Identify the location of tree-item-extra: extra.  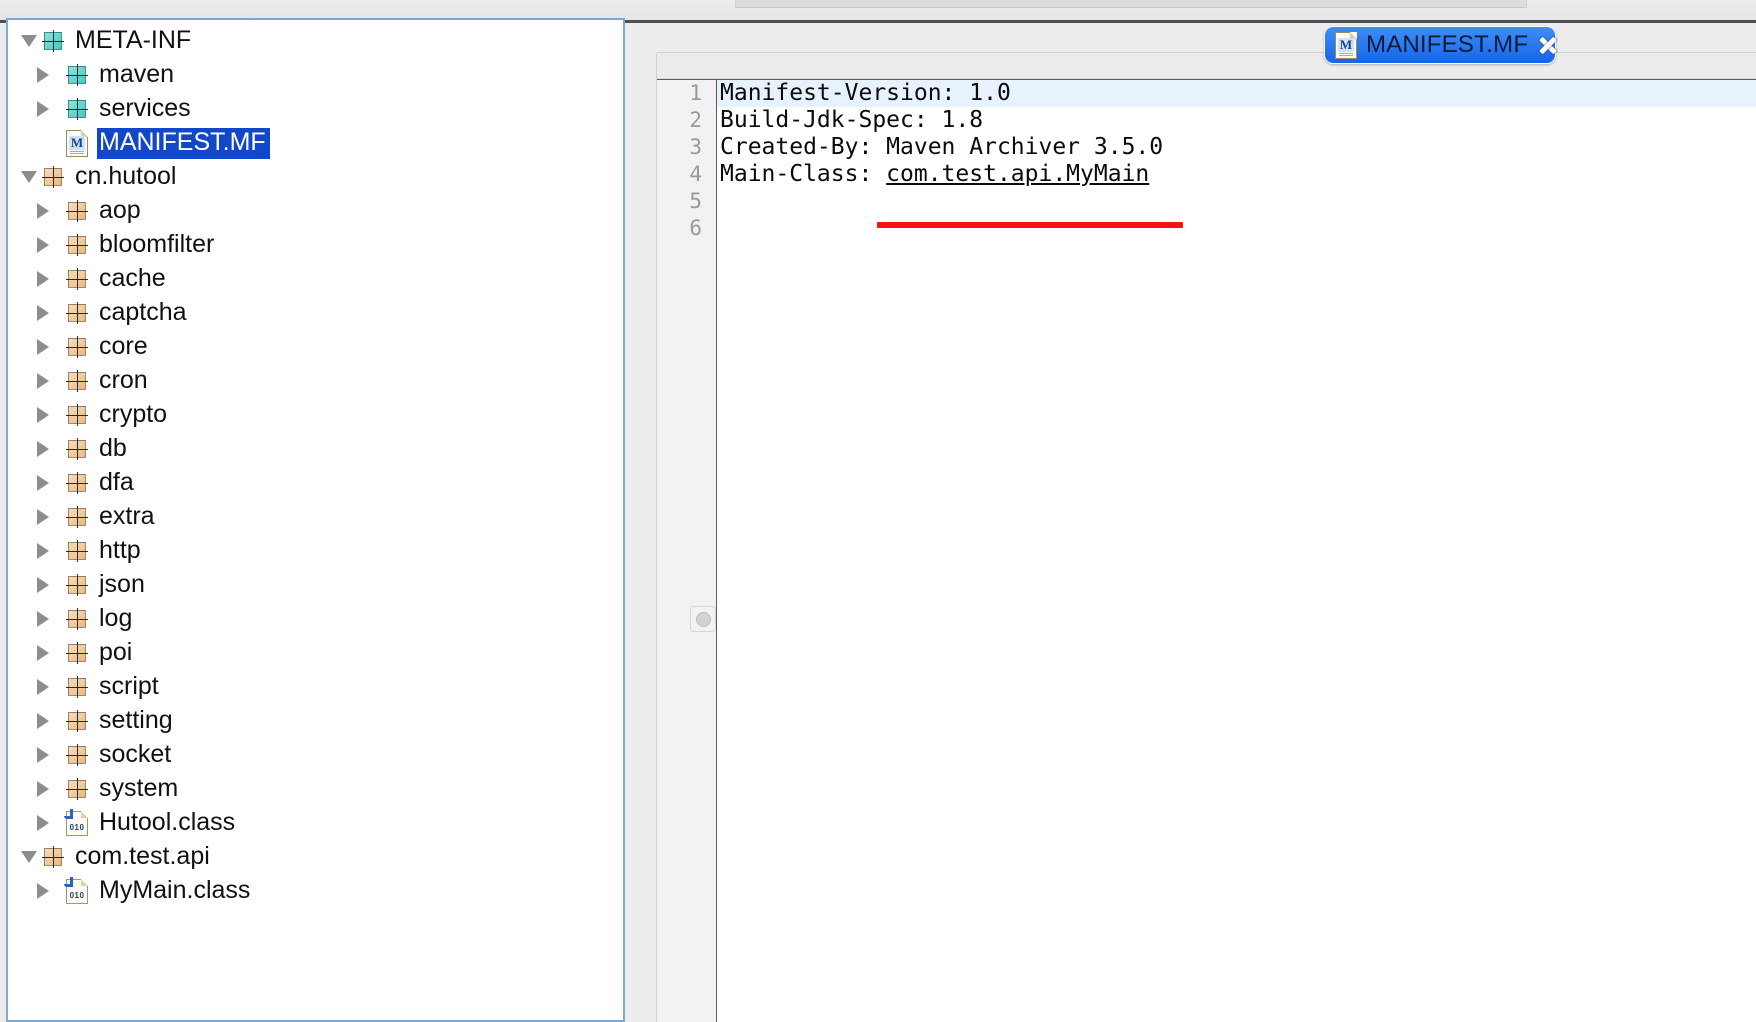
(315, 517).